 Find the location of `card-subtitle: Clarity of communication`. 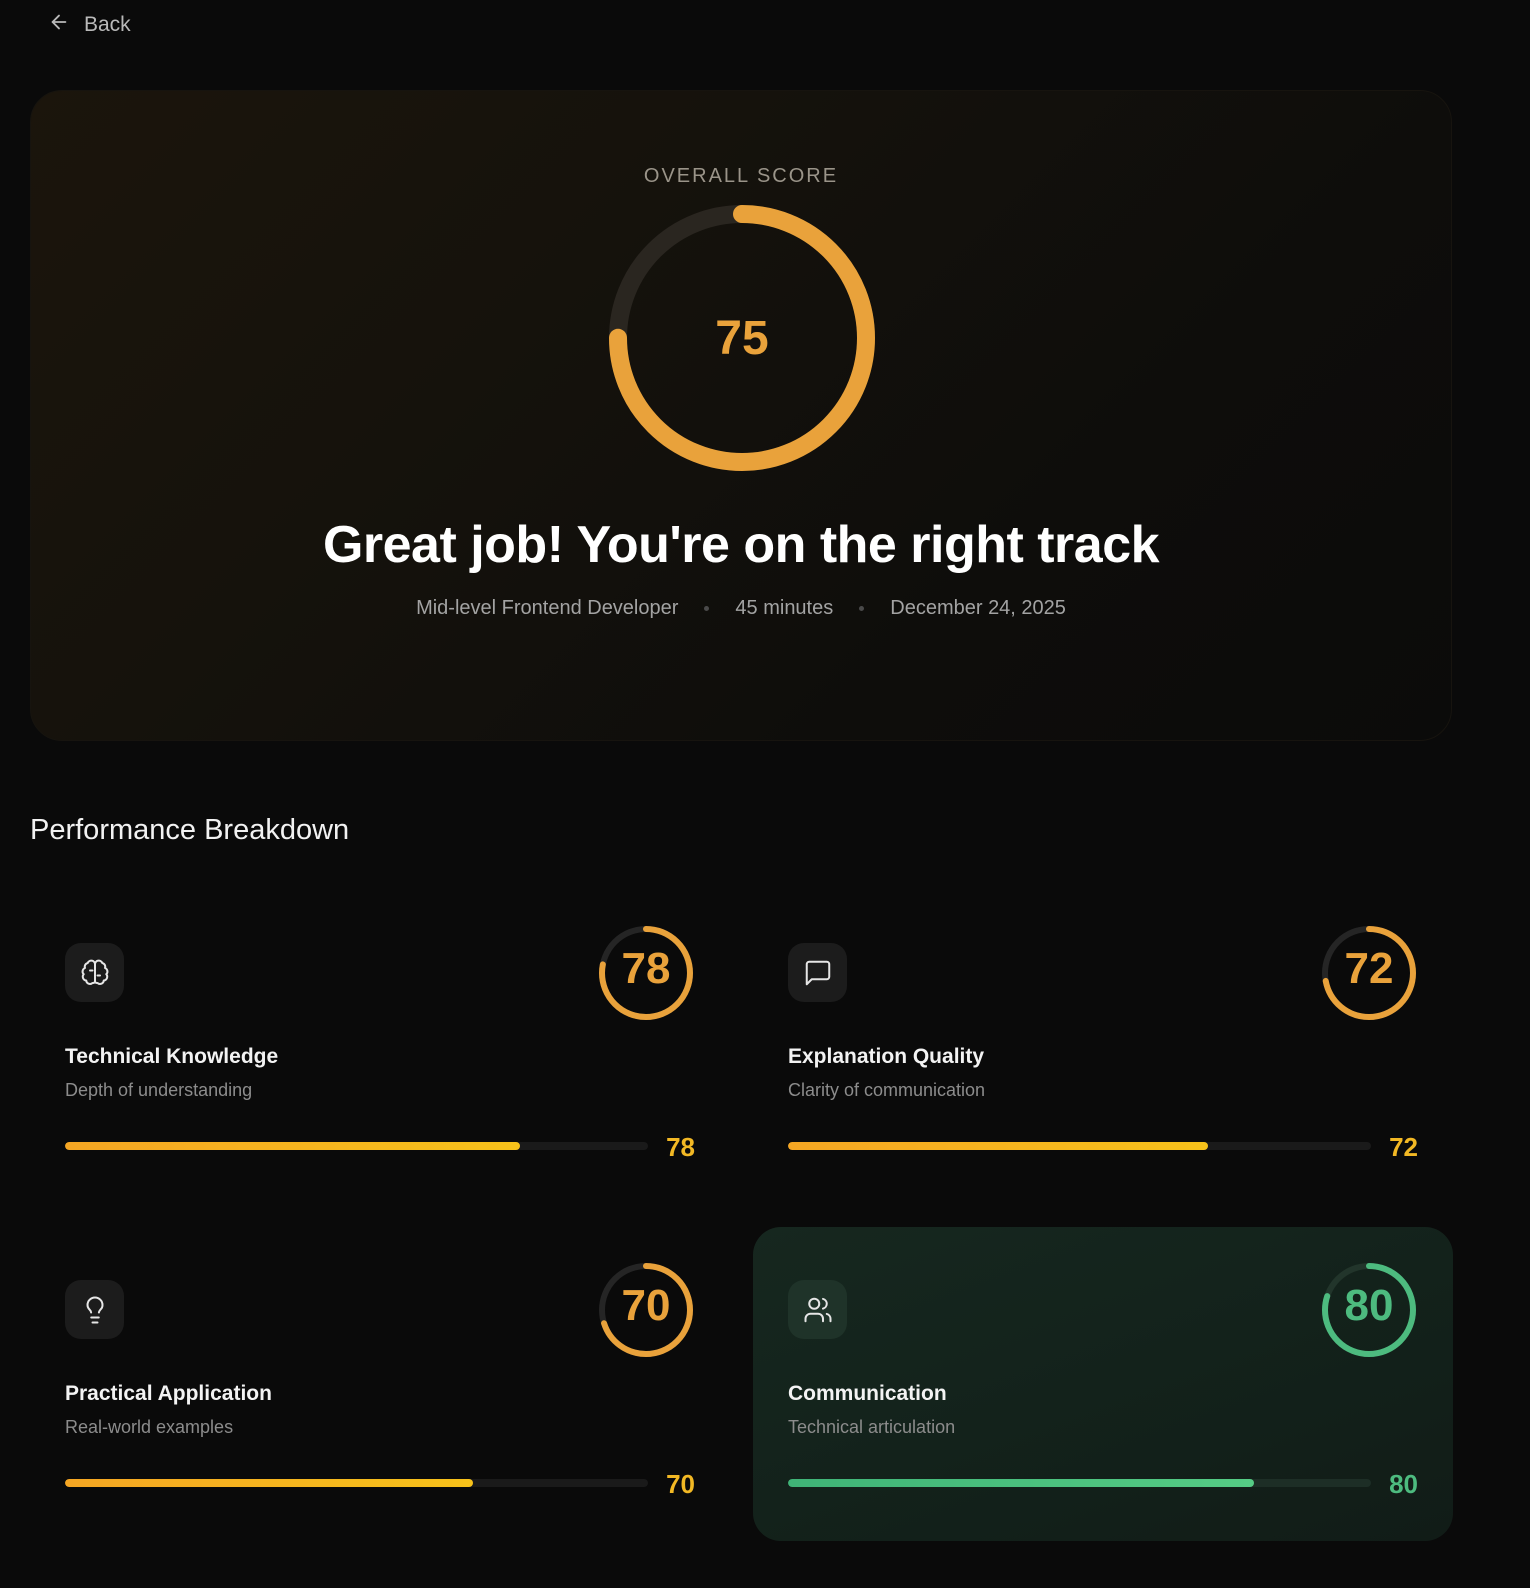

card-subtitle: Clarity of communication is located at coordinates (887, 1090).